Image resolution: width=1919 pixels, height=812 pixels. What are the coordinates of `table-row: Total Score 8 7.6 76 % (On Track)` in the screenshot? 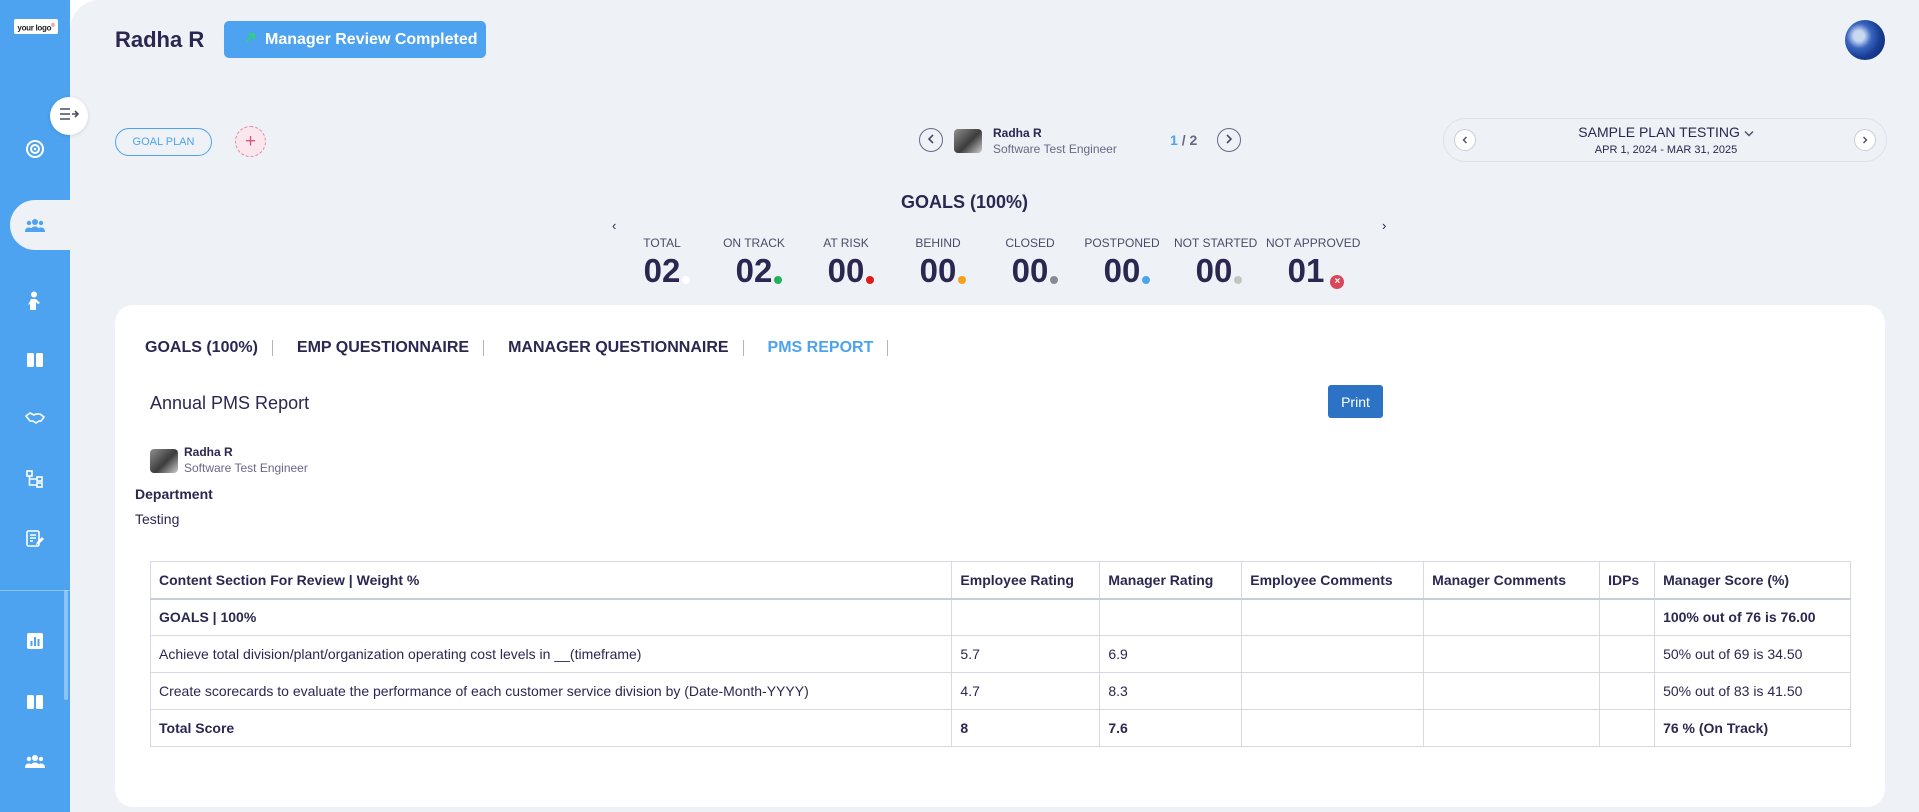 It's located at (1000, 728).